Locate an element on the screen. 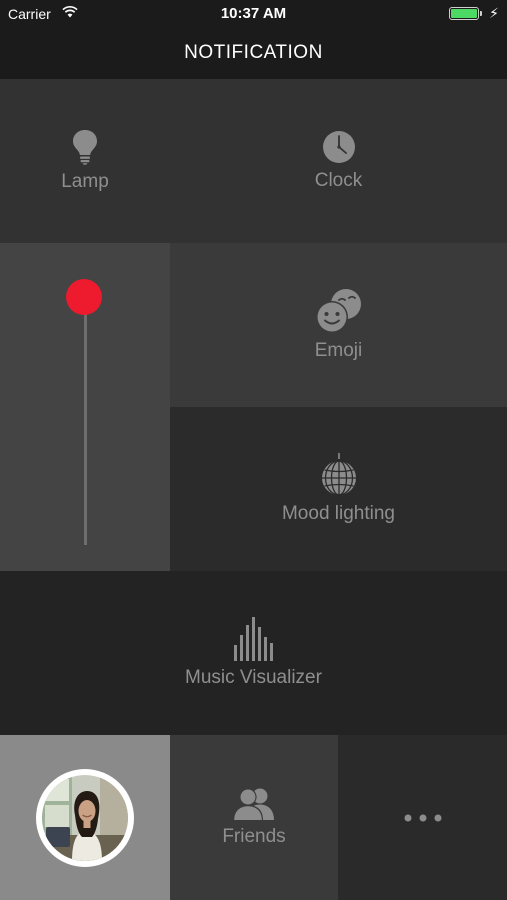  clock-icon is located at coordinates (338, 147).